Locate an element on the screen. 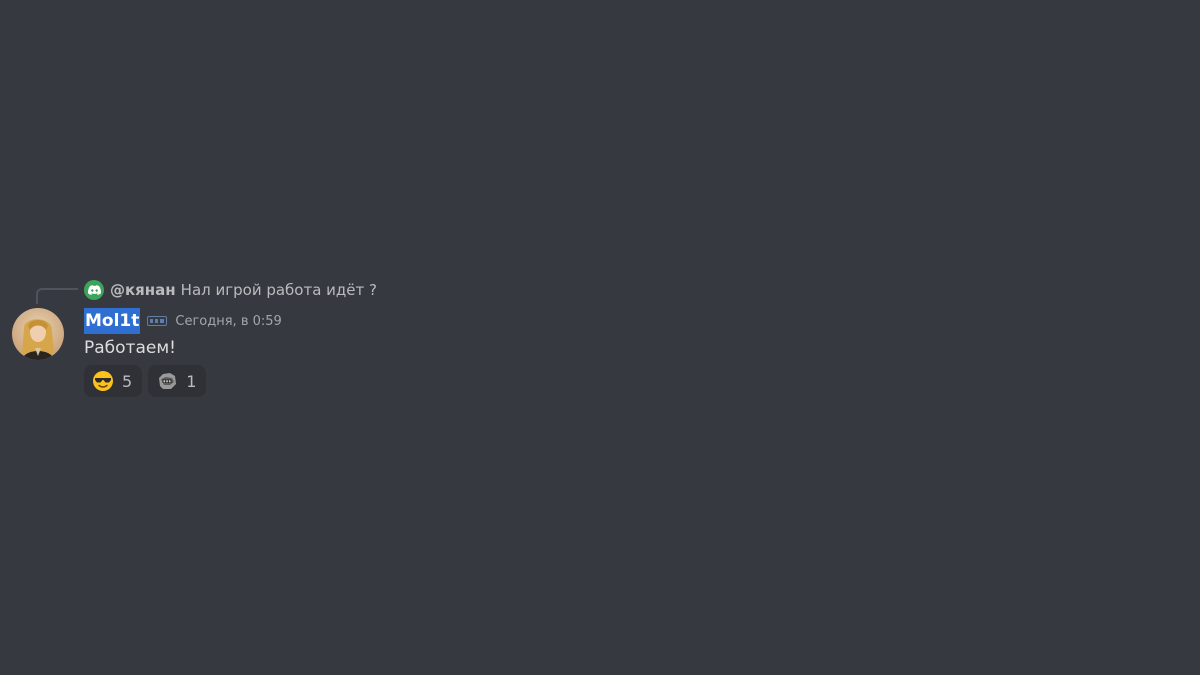  reaction-sunglasses: 5 is located at coordinates (113, 381).